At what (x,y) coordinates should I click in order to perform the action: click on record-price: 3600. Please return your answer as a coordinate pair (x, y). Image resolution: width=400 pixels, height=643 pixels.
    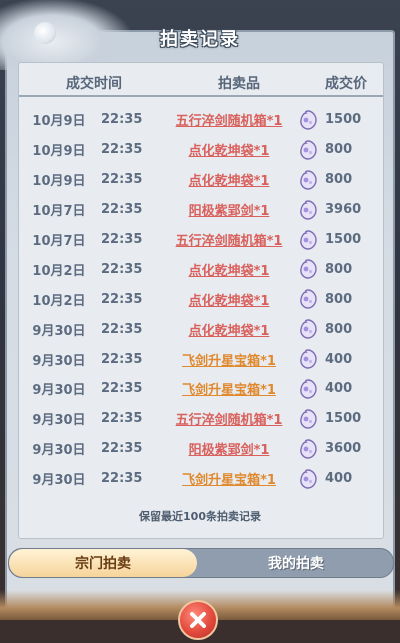
    Looking at the image, I should click on (340, 449).